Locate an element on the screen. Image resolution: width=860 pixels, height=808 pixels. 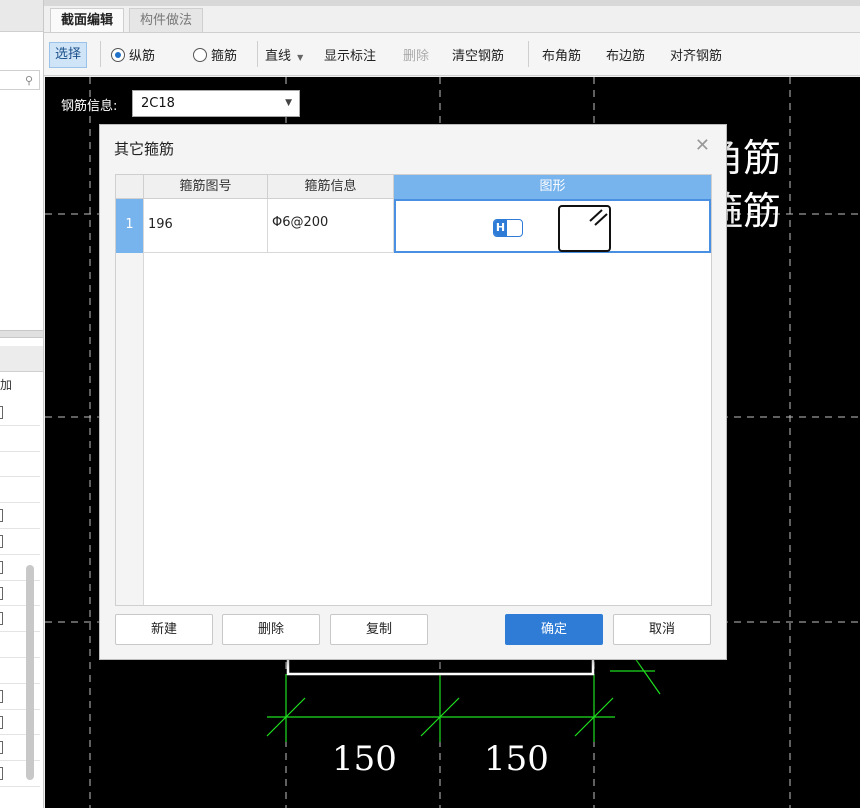
radio-stirrup-label: 箍筋 is located at coordinates (224, 56).